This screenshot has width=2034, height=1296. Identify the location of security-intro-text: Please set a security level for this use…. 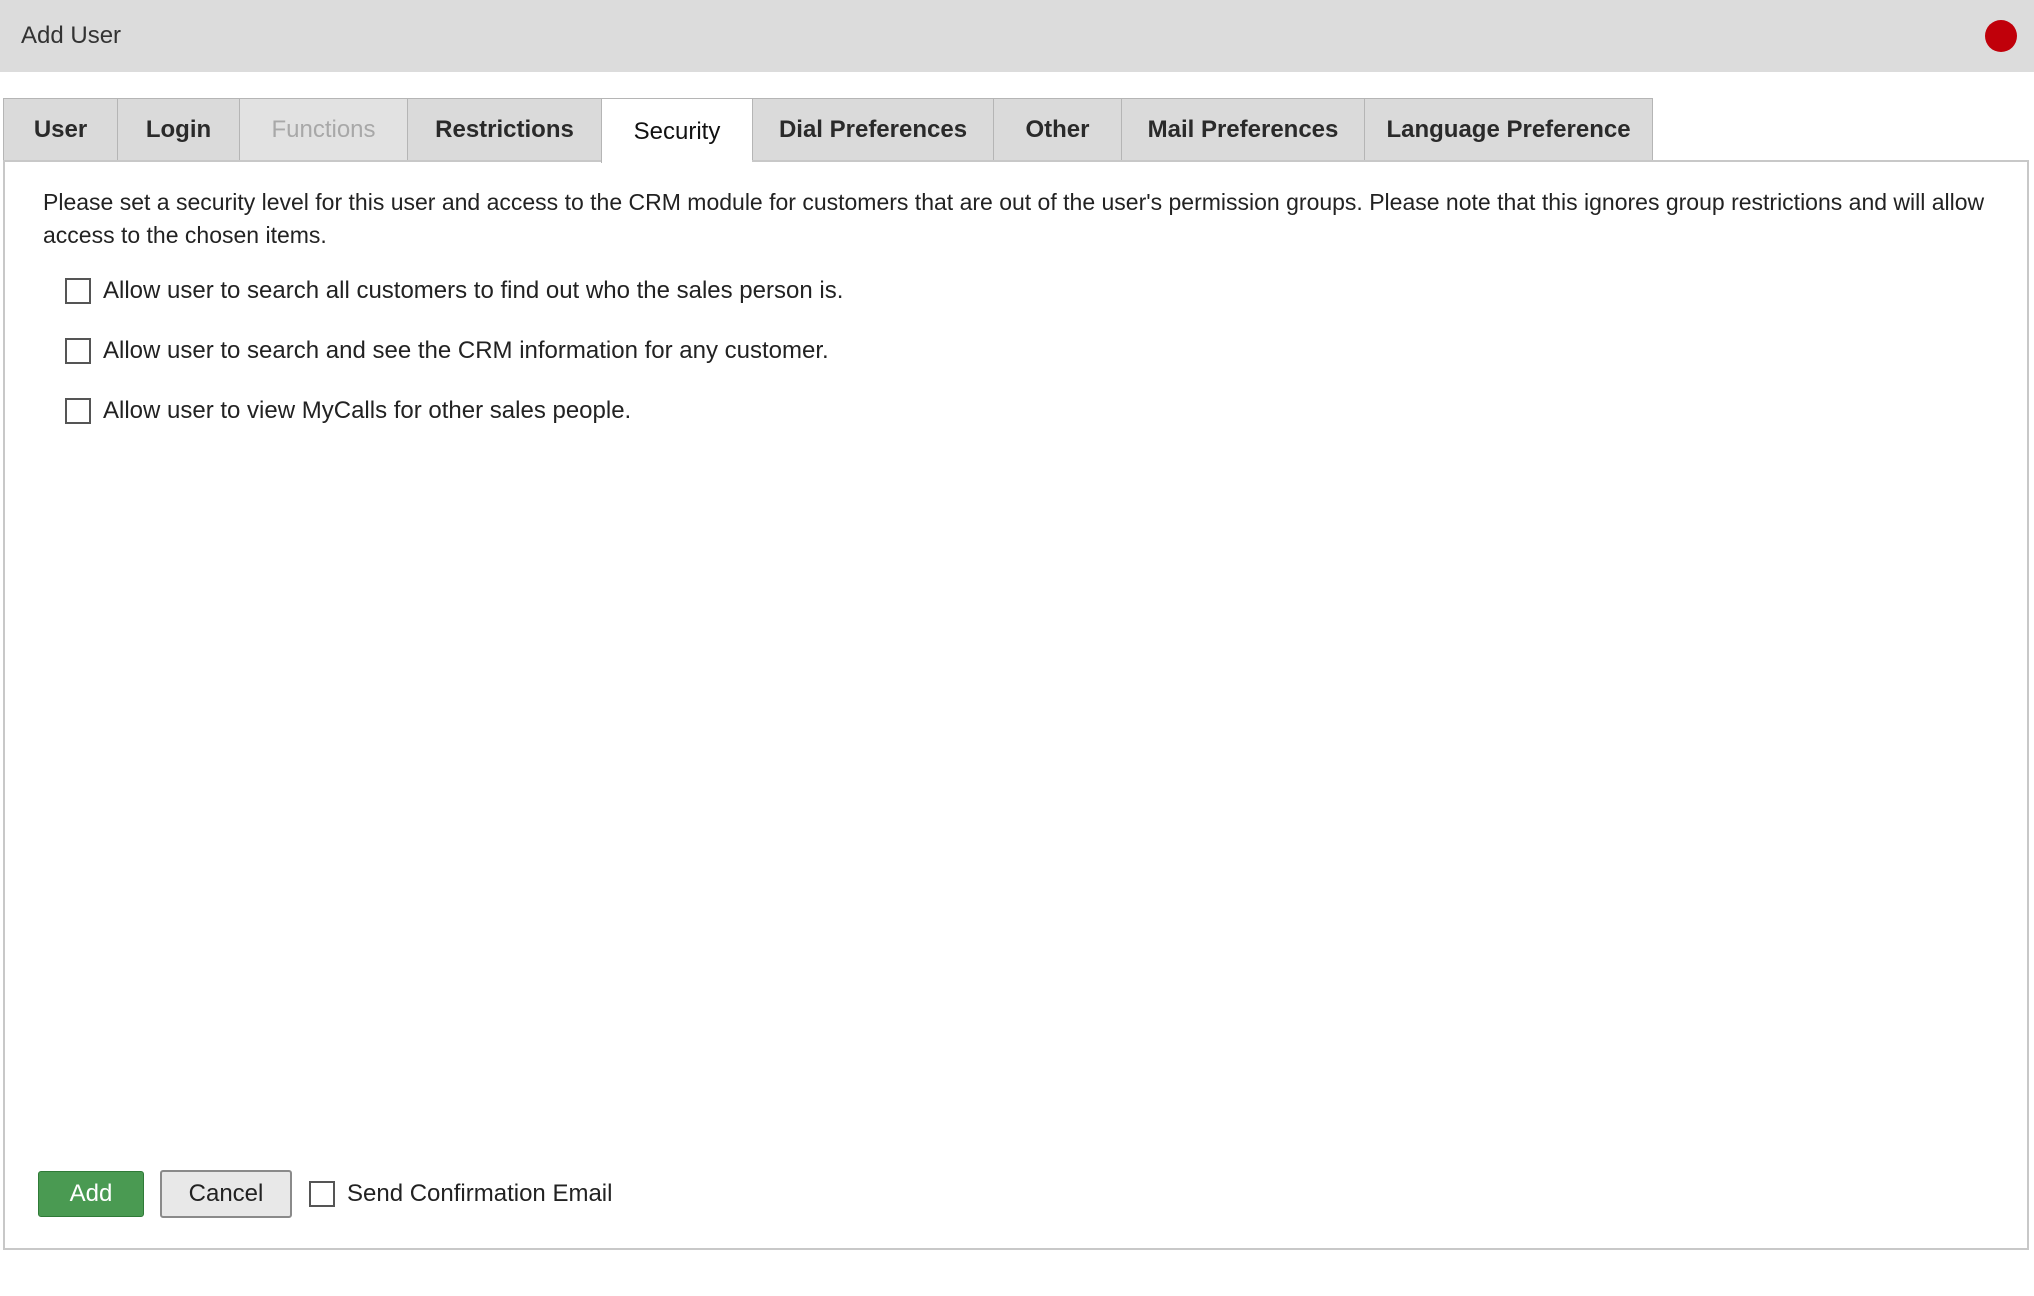
(1014, 218).